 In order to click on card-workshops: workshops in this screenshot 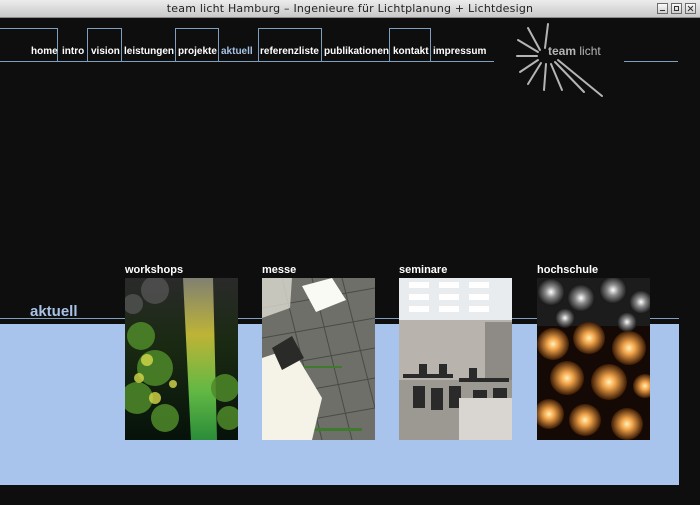, I will do `click(181, 352)`.